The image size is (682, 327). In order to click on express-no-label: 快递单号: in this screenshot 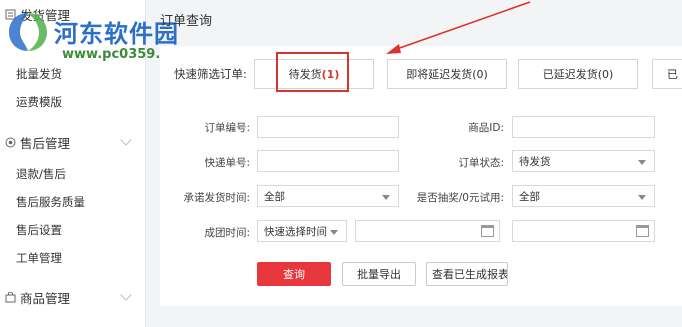, I will do `click(227, 163)`.